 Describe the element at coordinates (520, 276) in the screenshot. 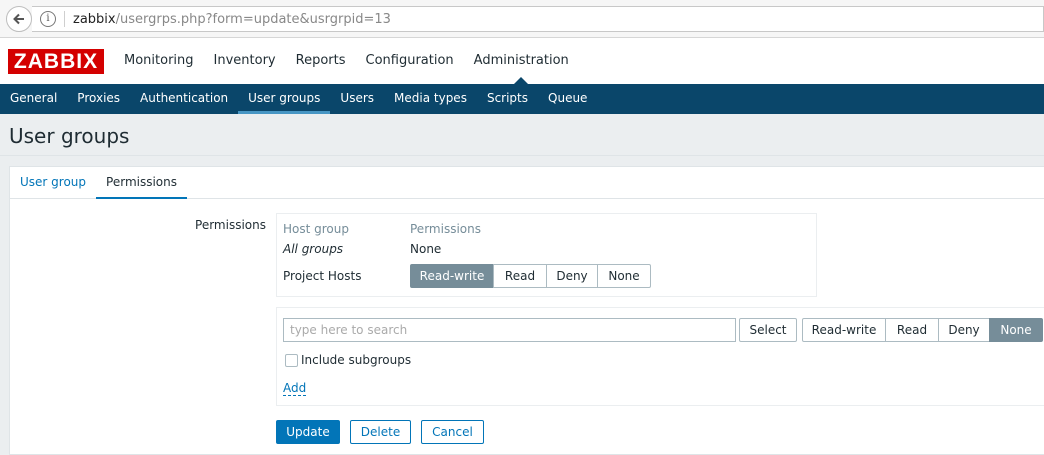

I see `radio-read: Read` at that location.